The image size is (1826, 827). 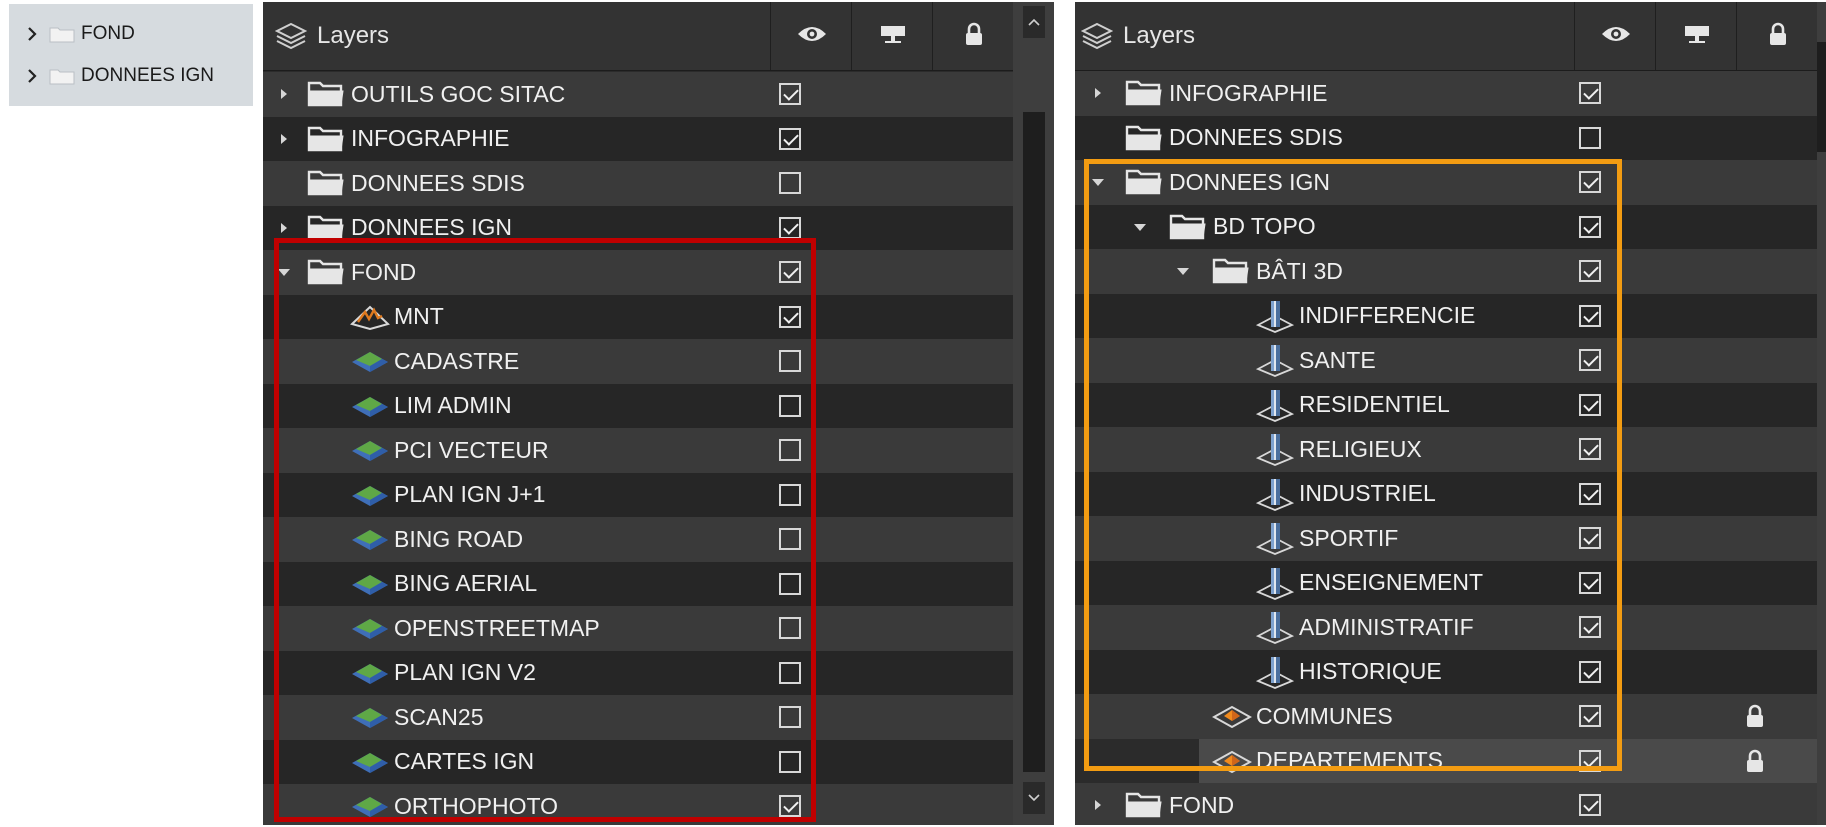 What do you see at coordinates (638, 762) in the screenshot?
I see `layer-row-cartes-ign: CARTES IGN` at bounding box center [638, 762].